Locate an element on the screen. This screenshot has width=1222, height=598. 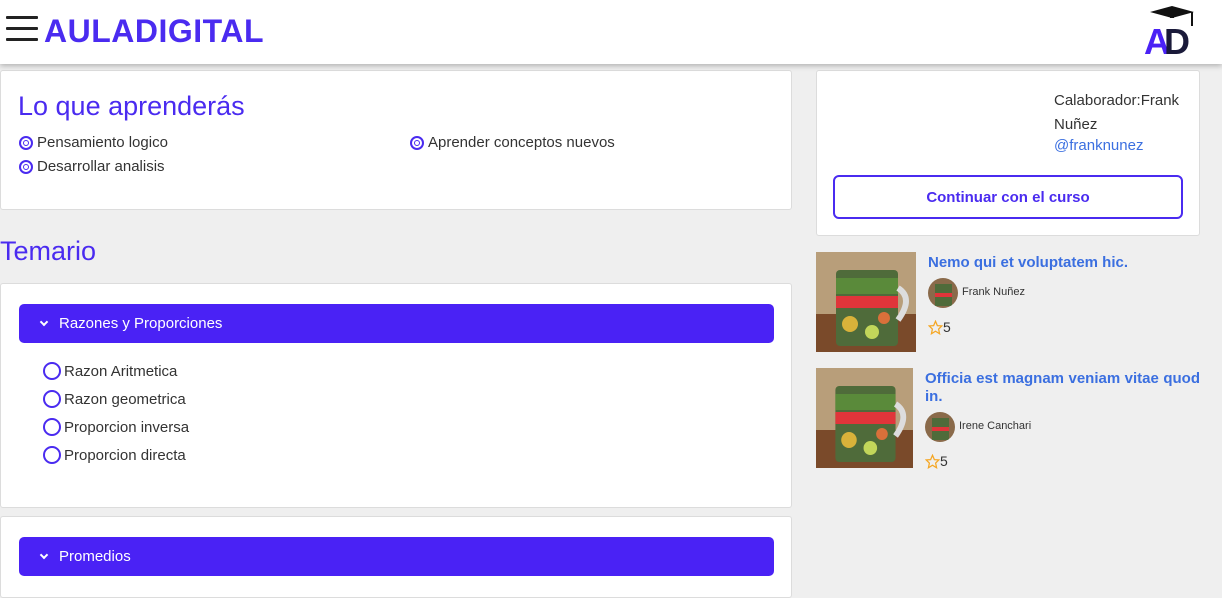
lesson-item: Proporcion inversa is located at coordinates (116, 427).